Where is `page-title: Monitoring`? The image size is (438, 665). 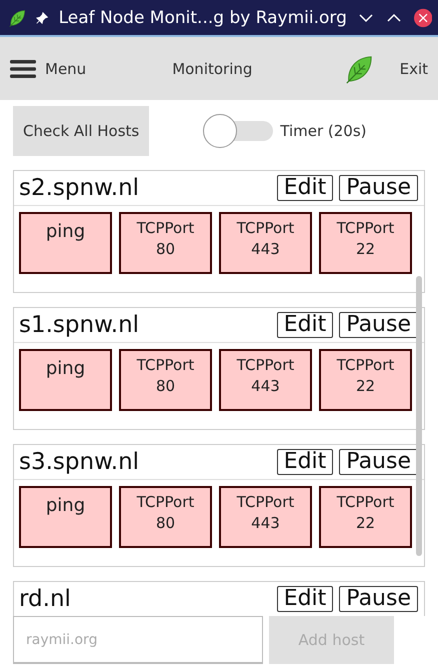 page-title: Monitoring is located at coordinates (213, 69).